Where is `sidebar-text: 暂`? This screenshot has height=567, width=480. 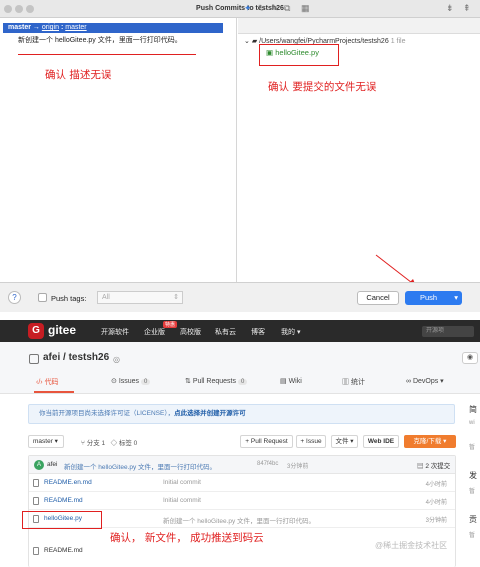 sidebar-text: 暂 is located at coordinates (472, 492).